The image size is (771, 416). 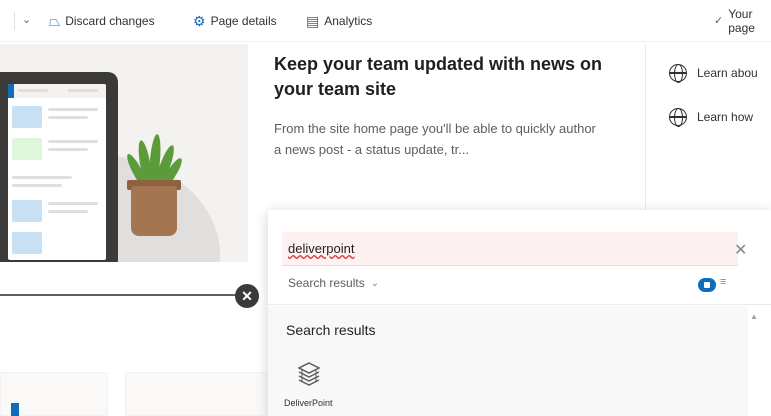 I want to click on tablet-illustration, so click(x=59, y=167).